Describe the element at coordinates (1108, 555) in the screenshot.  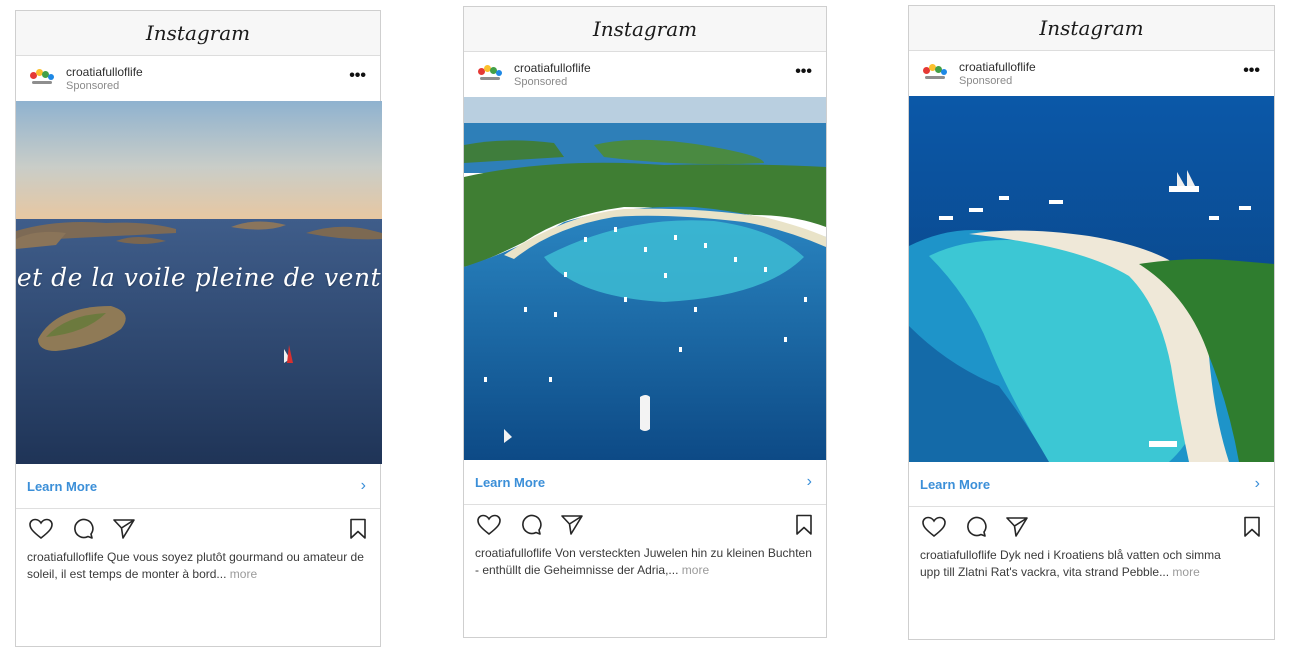
I see `caption-text-line1: Dyk ned i Kroatiens blå vatten och simma` at that location.